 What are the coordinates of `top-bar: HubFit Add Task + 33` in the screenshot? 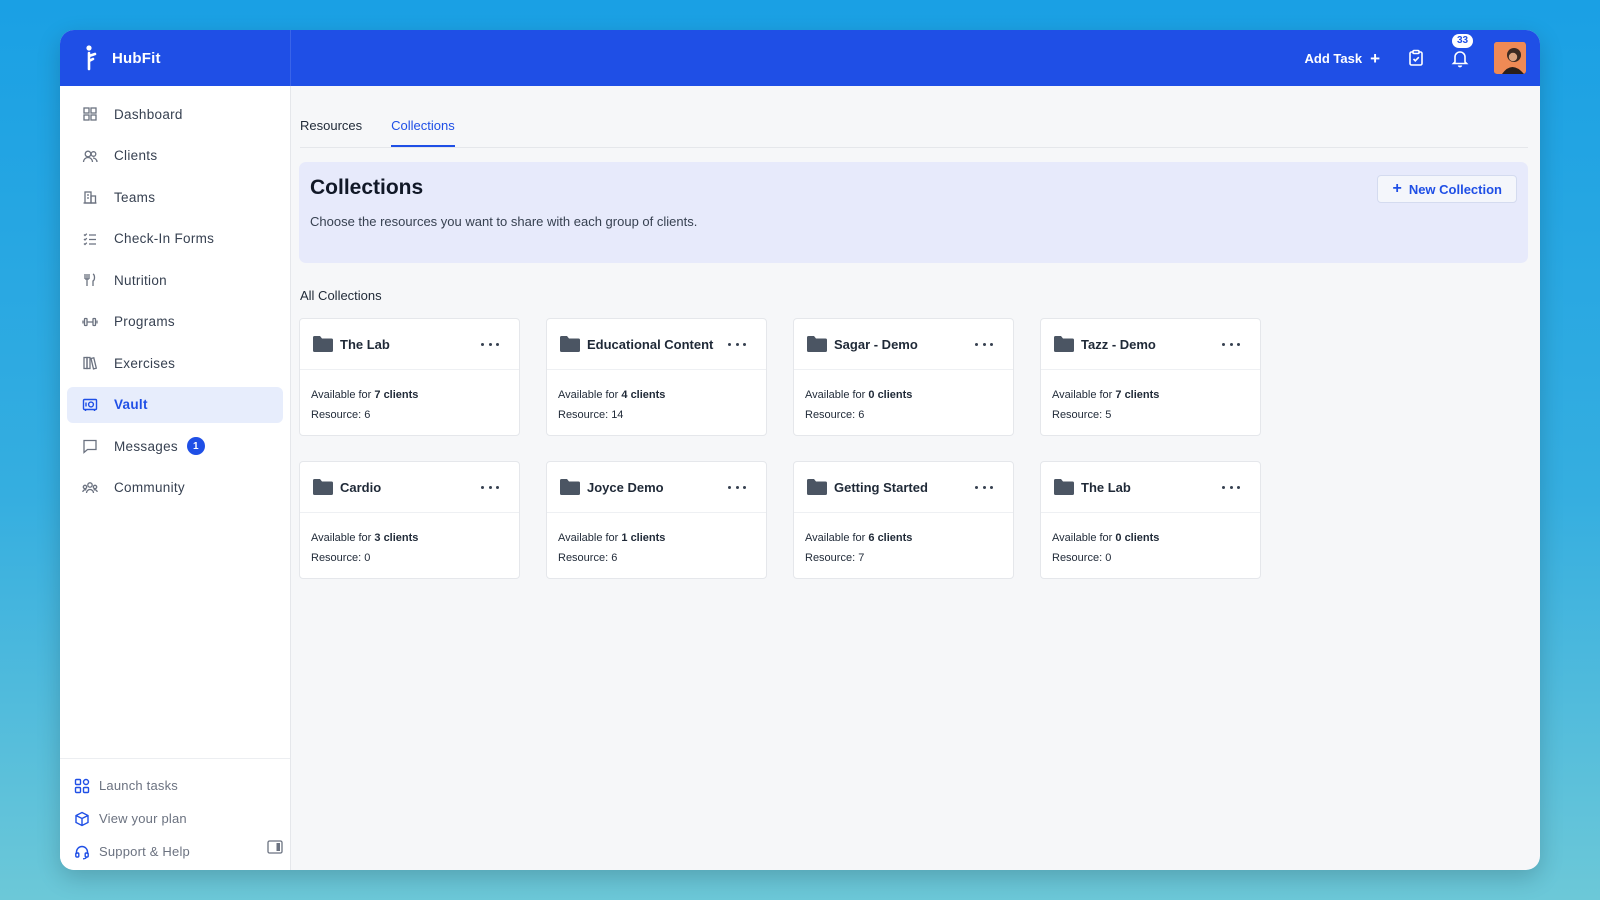 It's located at (800, 58).